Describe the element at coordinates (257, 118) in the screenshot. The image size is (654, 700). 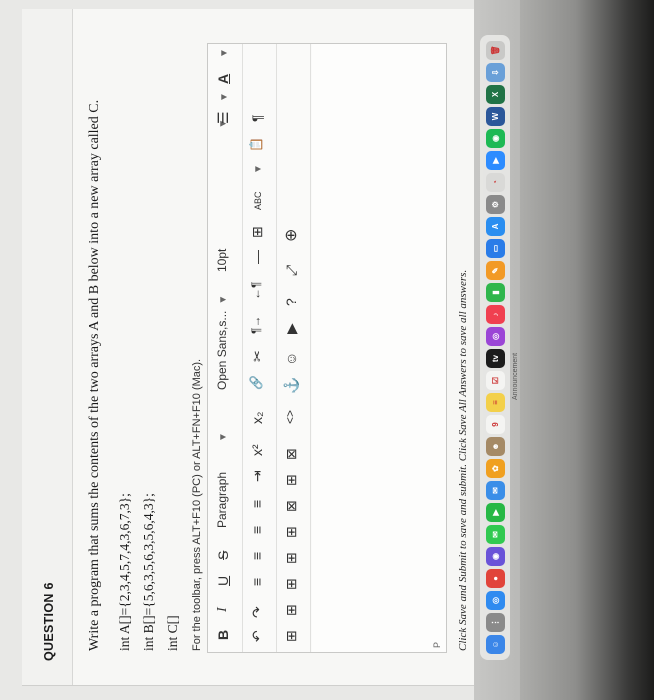
I see `paragraph-mark-icon: ¶` at that location.